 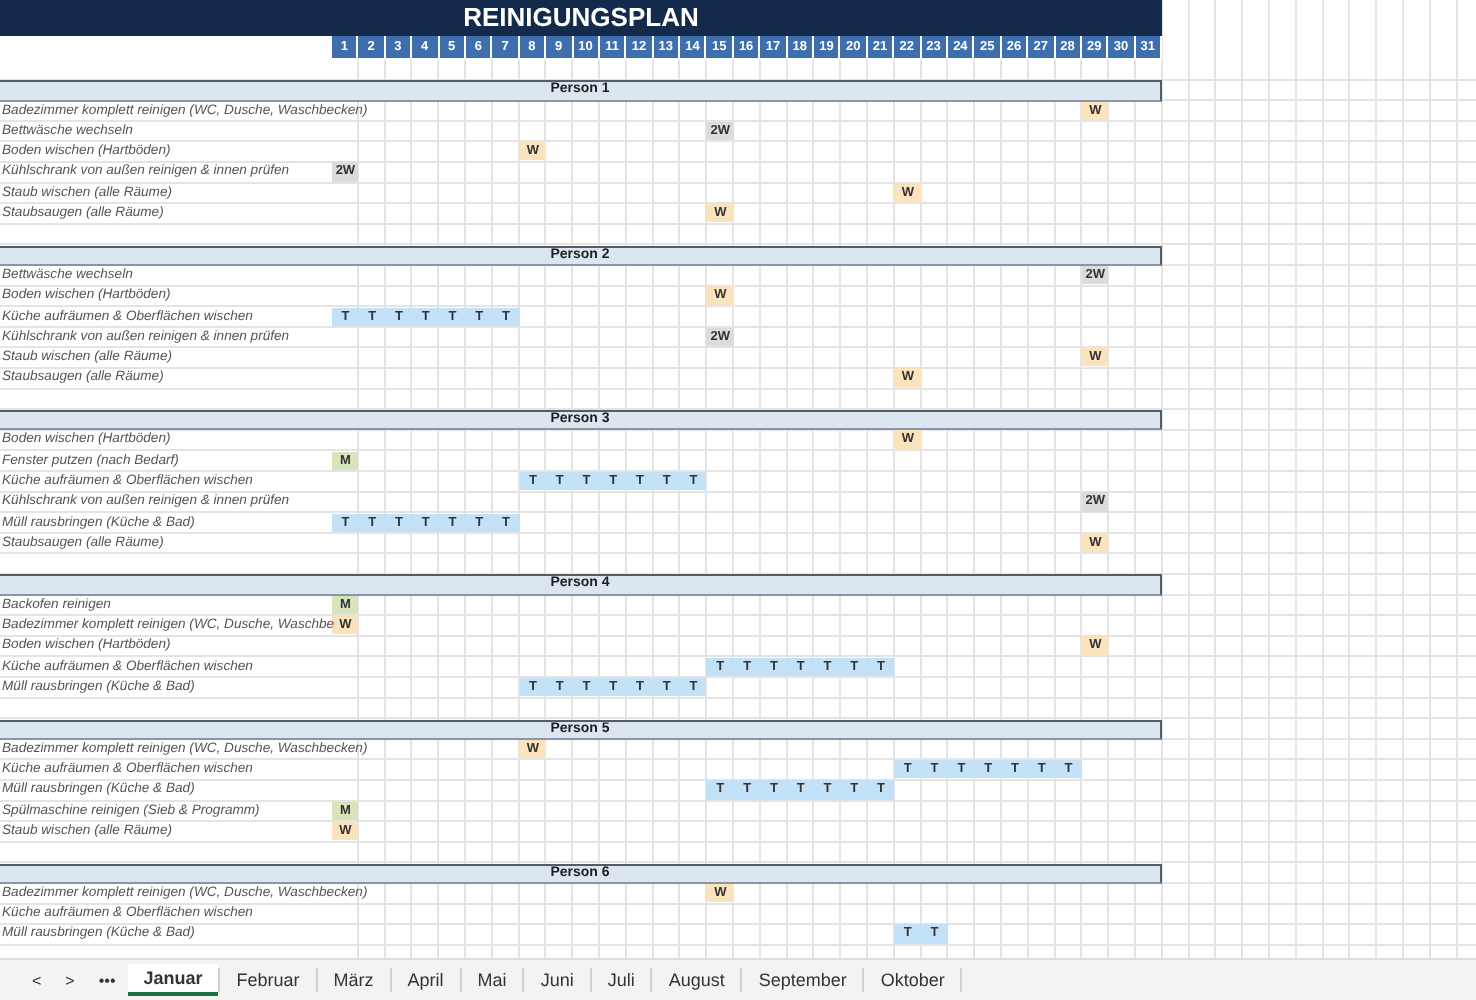 I want to click on sheet-tab: August, so click(x=696, y=980).